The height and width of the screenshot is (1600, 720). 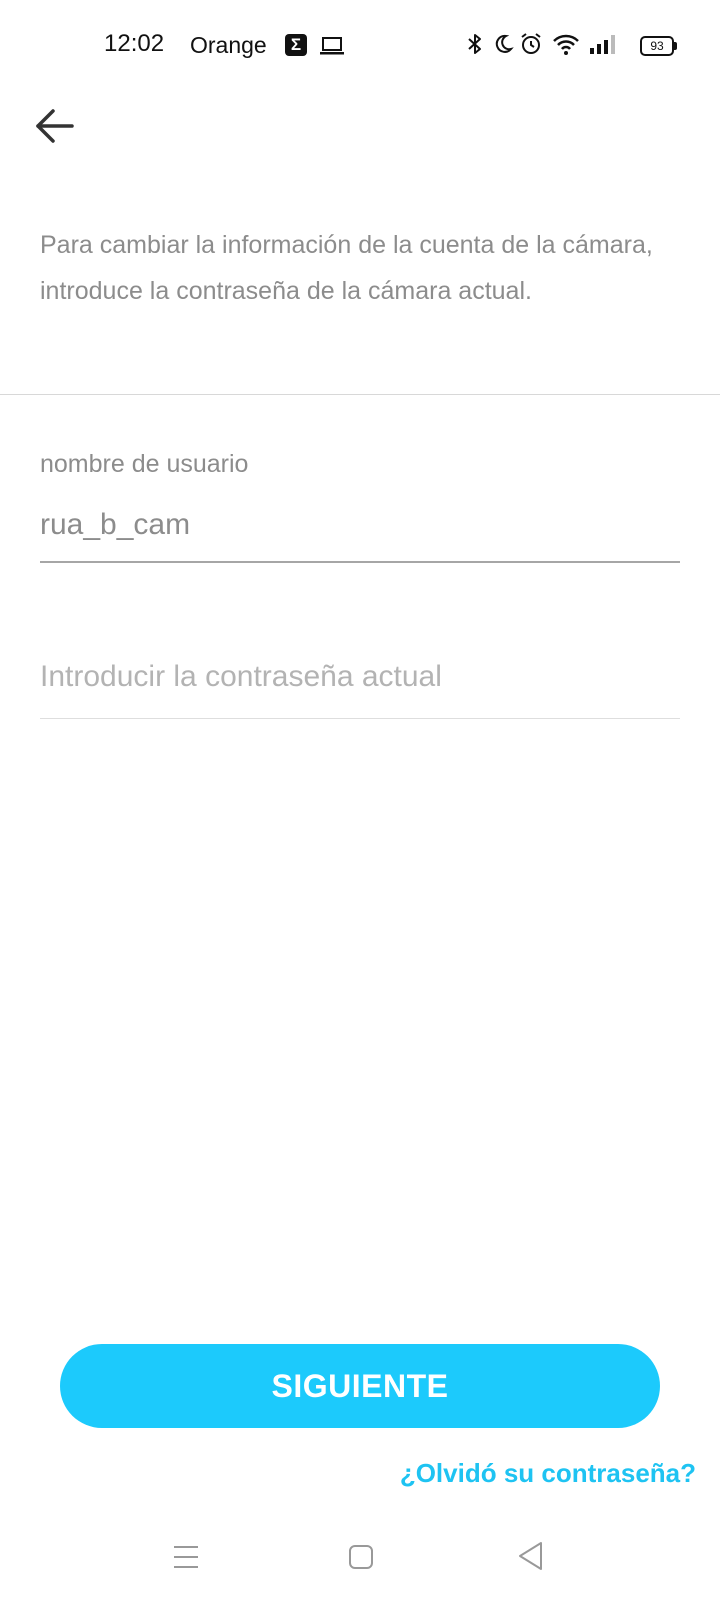 I want to click on alarm-icon, so click(x=531, y=43).